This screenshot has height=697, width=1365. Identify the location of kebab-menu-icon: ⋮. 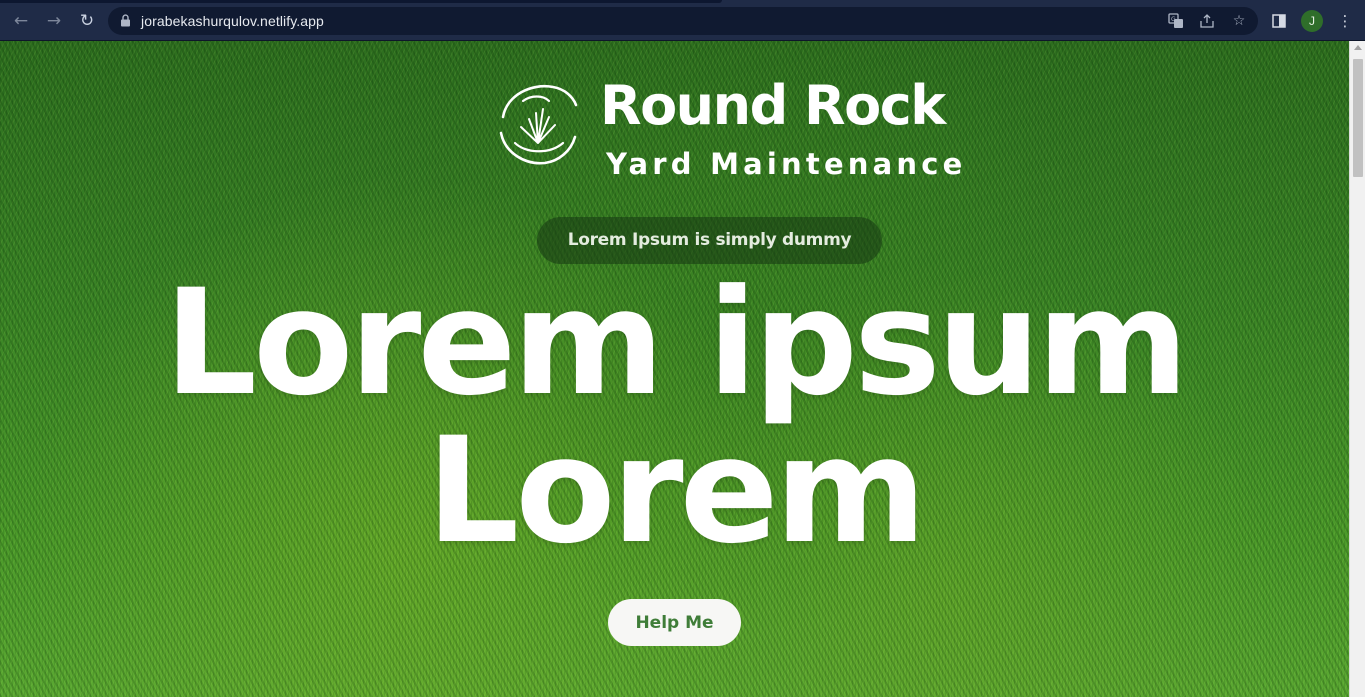
(1345, 21).